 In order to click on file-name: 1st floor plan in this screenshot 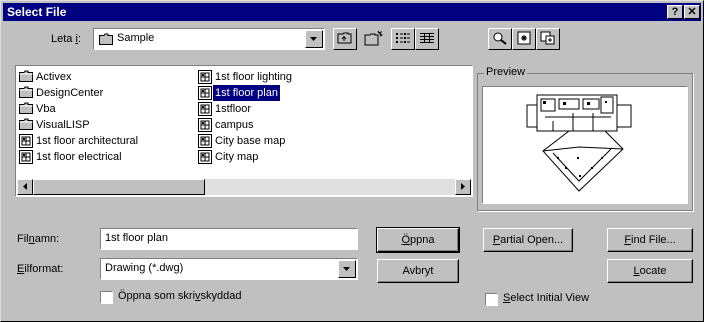, I will do `click(246, 93)`.